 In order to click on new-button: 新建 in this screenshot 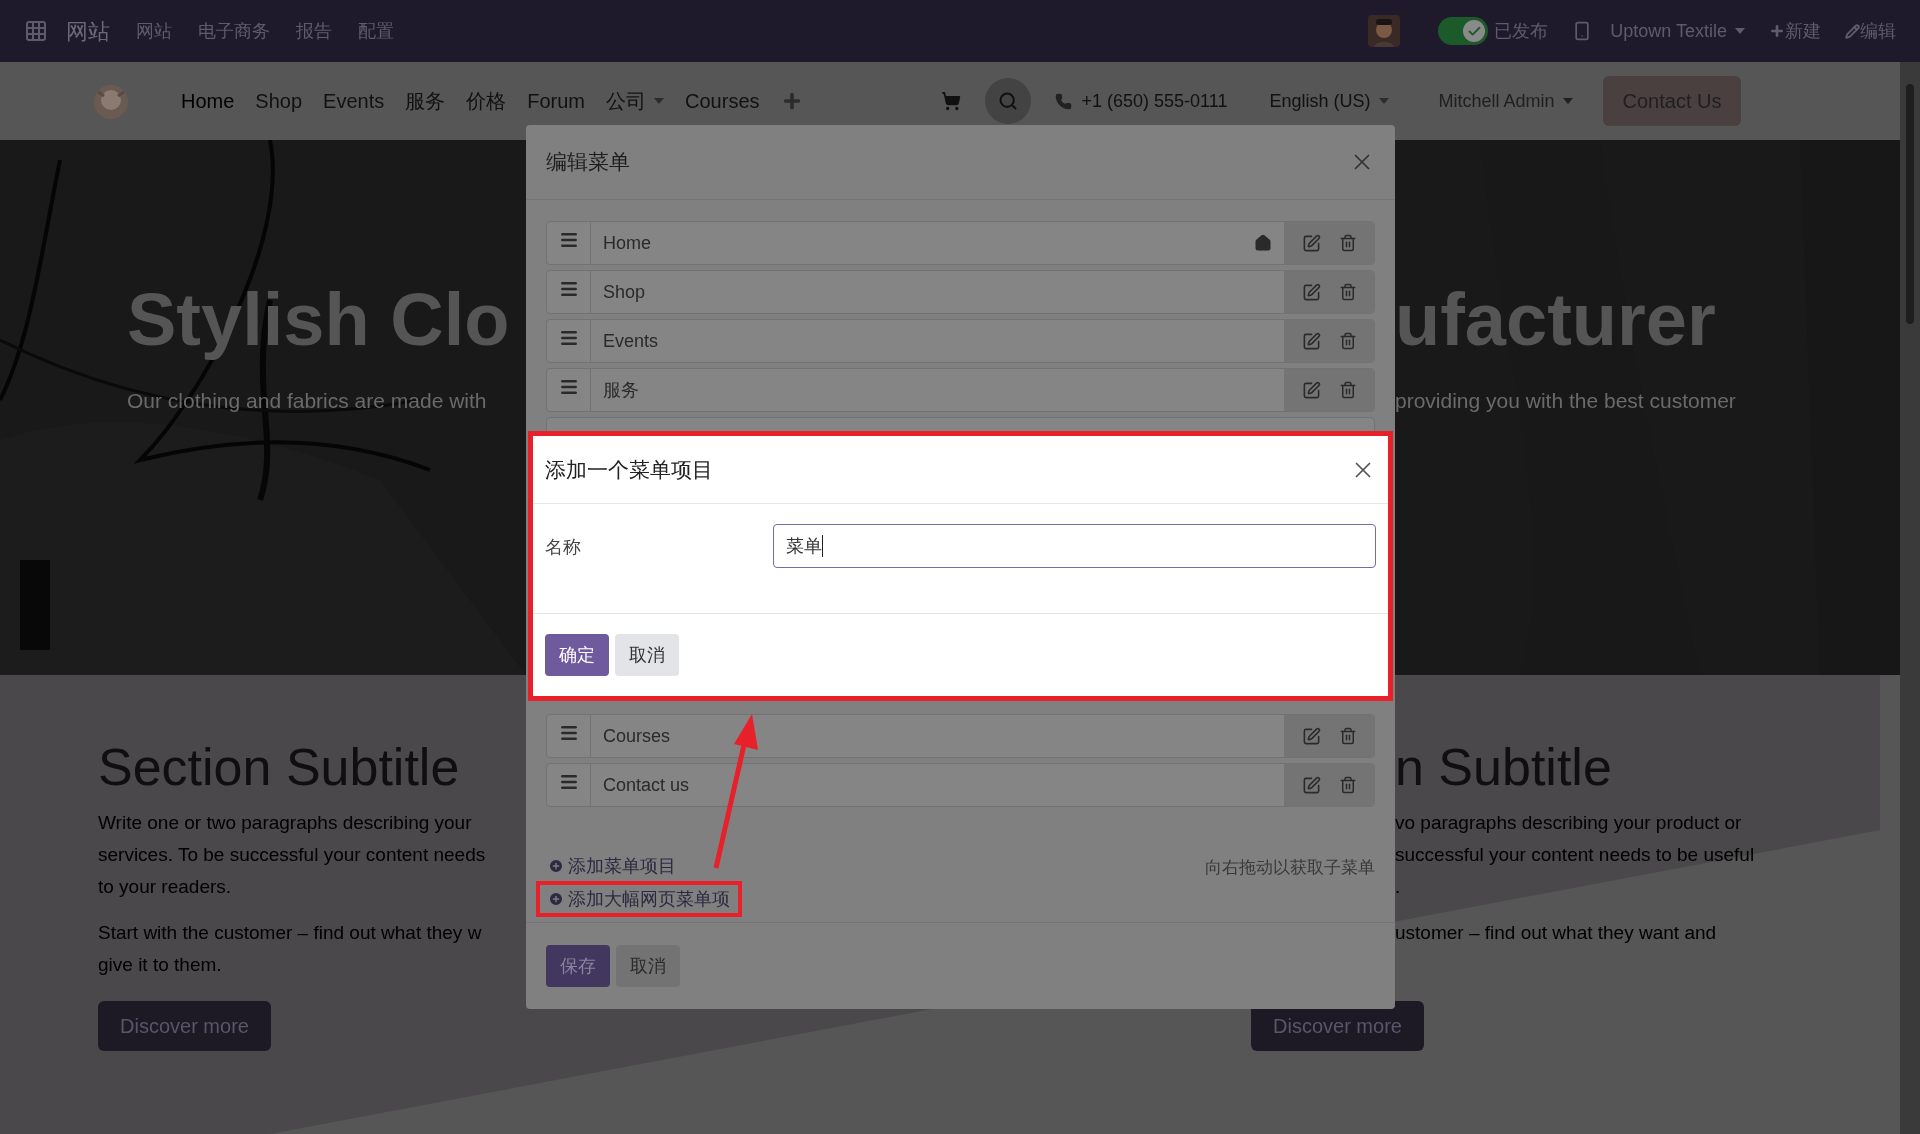, I will do `click(1795, 31)`.